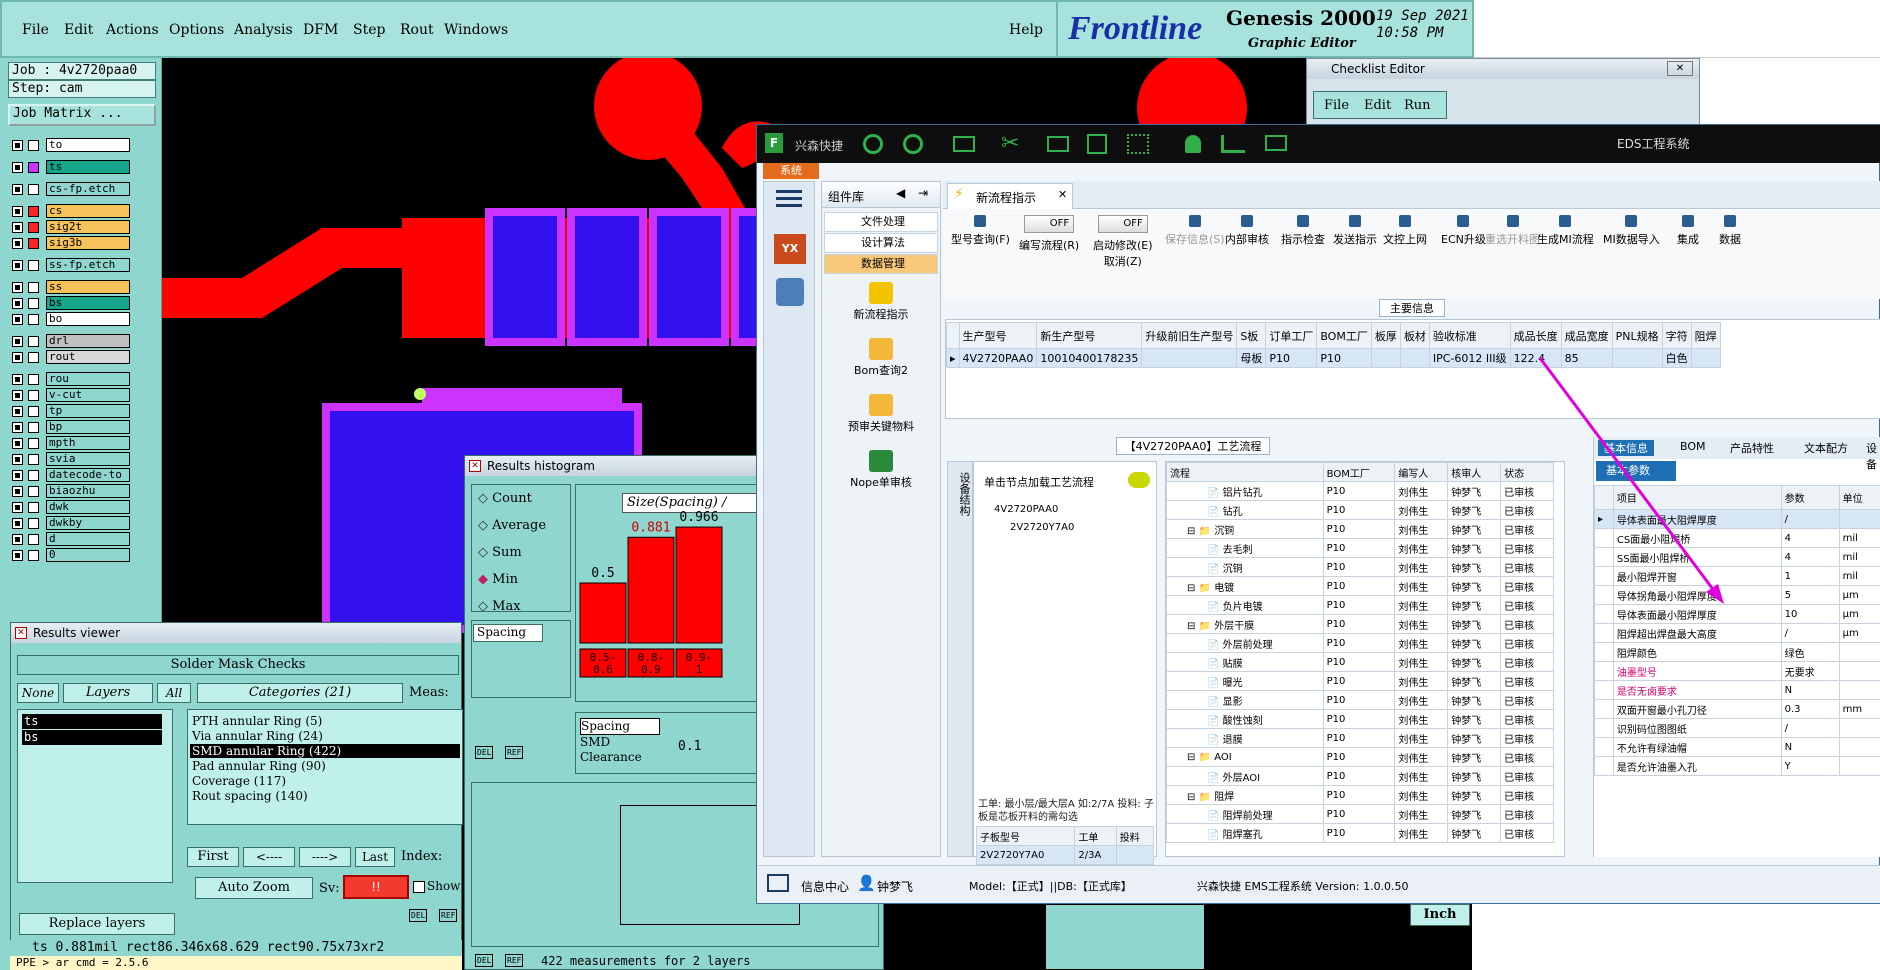 This screenshot has width=1880, height=970. What do you see at coordinates (325, 766) in the screenshot?
I see `category-item: Pad annular Ring (90)` at bounding box center [325, 766].